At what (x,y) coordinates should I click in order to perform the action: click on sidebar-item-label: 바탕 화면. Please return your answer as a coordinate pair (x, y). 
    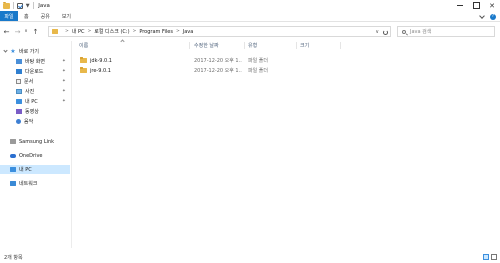
    Looking at the image, I should click on (35, 62).